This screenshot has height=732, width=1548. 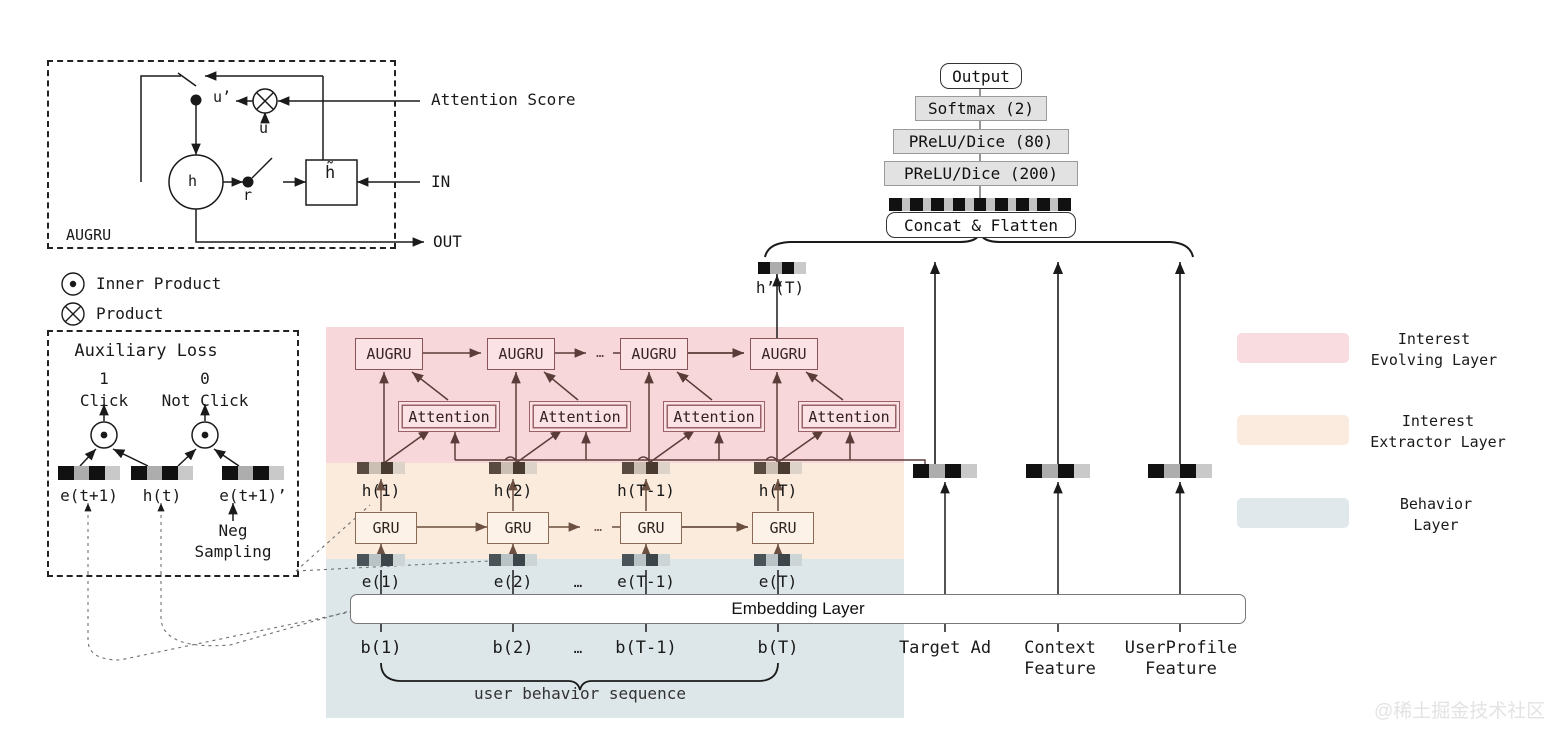 I want to click on legend-swatch-interest-evolving, so click(x=1293, y=348).